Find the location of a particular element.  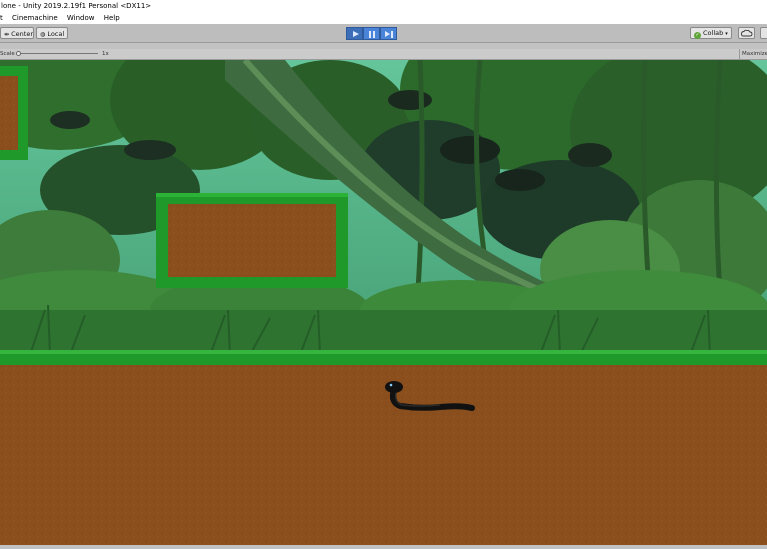

scale-slider-track is located at coordinates (58, 53).